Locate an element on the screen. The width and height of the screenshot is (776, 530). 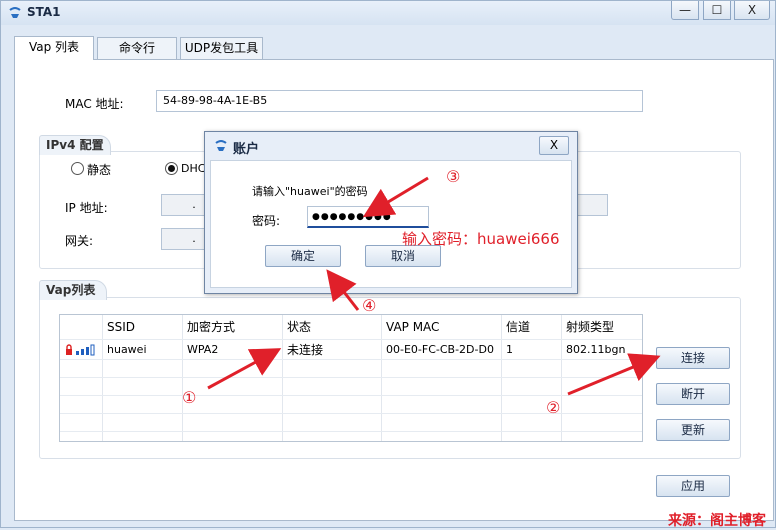
dhcp-radio is located at coordinates (171, 168).